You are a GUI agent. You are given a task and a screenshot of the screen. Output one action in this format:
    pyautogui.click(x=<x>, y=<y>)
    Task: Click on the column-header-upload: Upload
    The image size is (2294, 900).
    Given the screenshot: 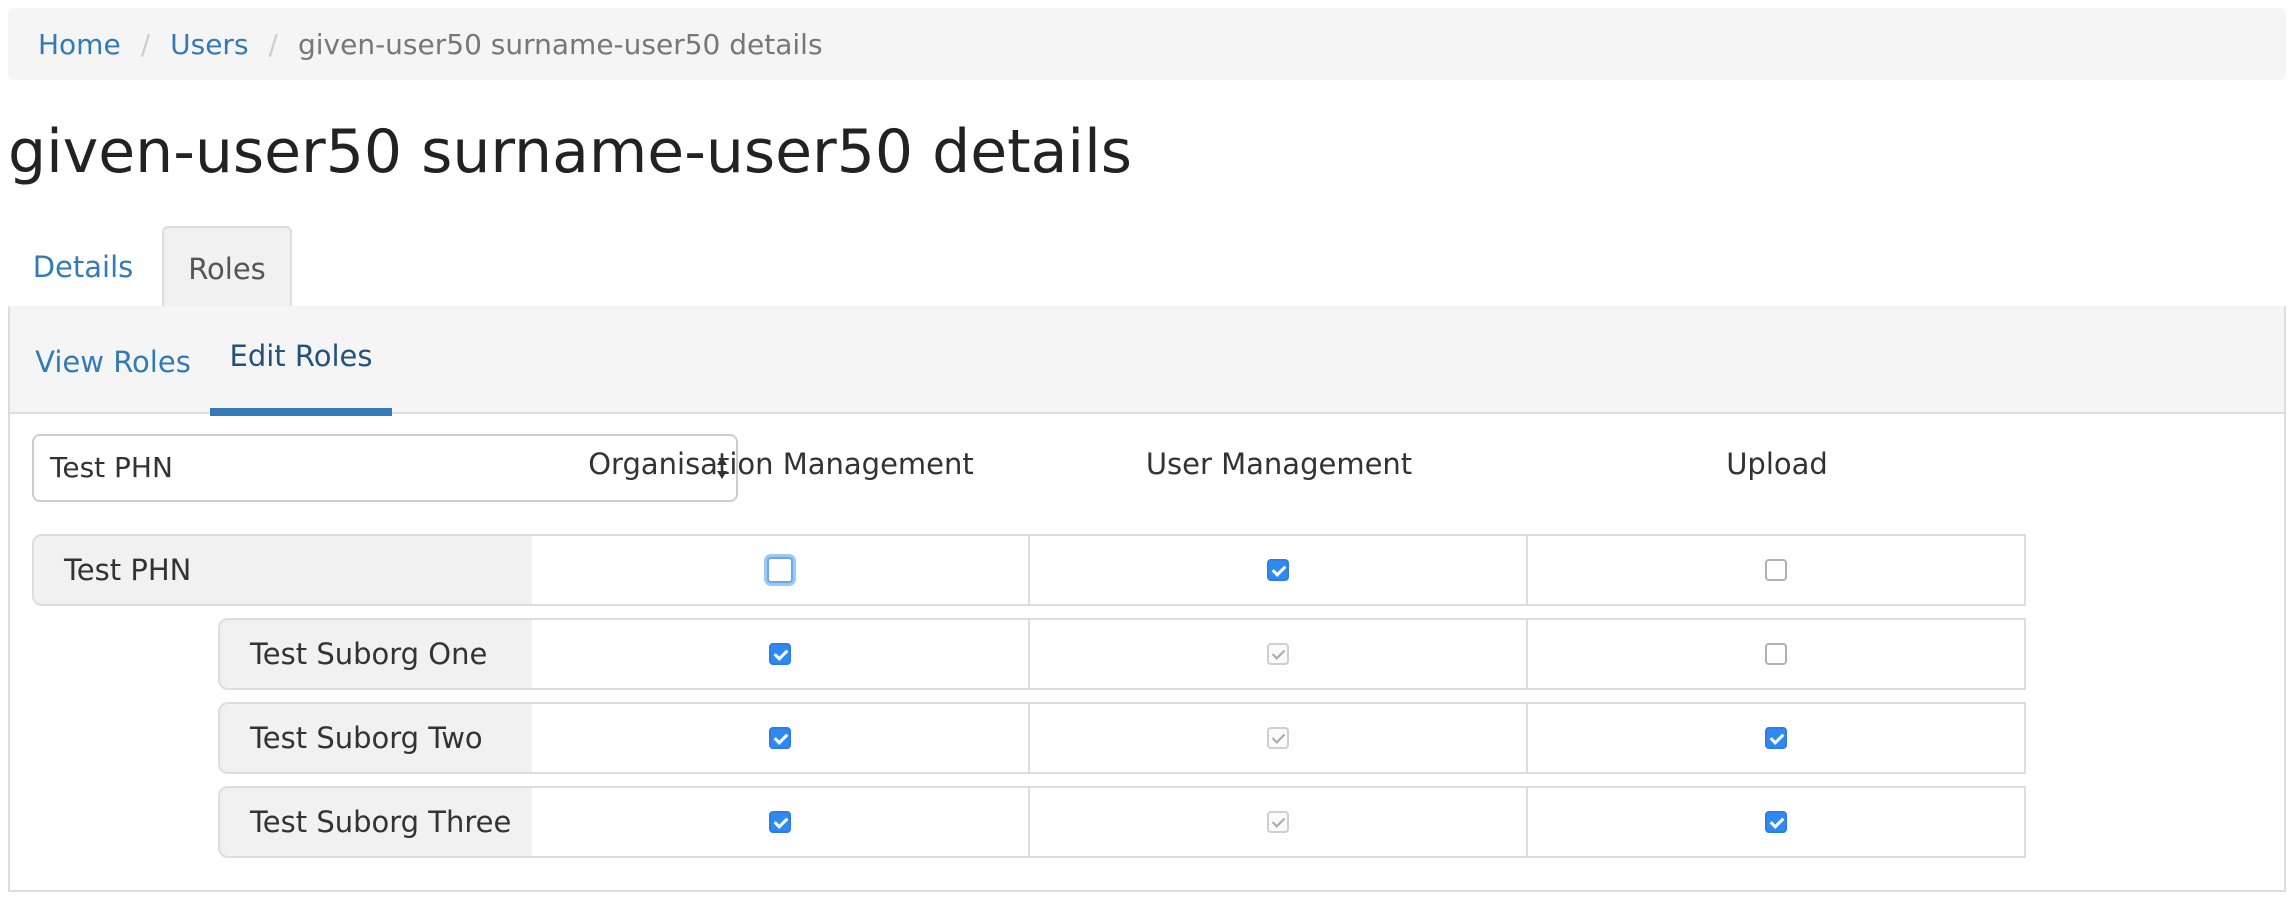 What is the action you would take?
    pyautogui.click(x=1777, y=464)
    